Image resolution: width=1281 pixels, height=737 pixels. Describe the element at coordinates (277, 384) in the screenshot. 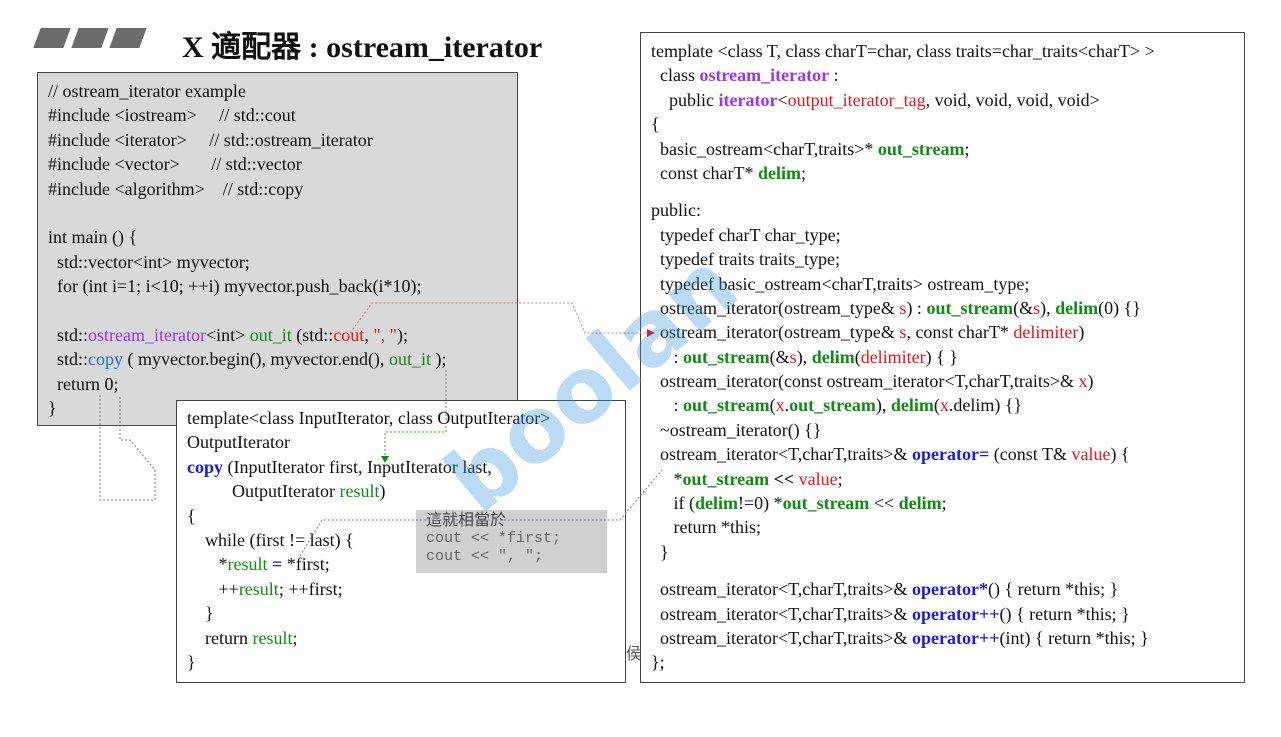

I see `code-line: return 0;` at that location.